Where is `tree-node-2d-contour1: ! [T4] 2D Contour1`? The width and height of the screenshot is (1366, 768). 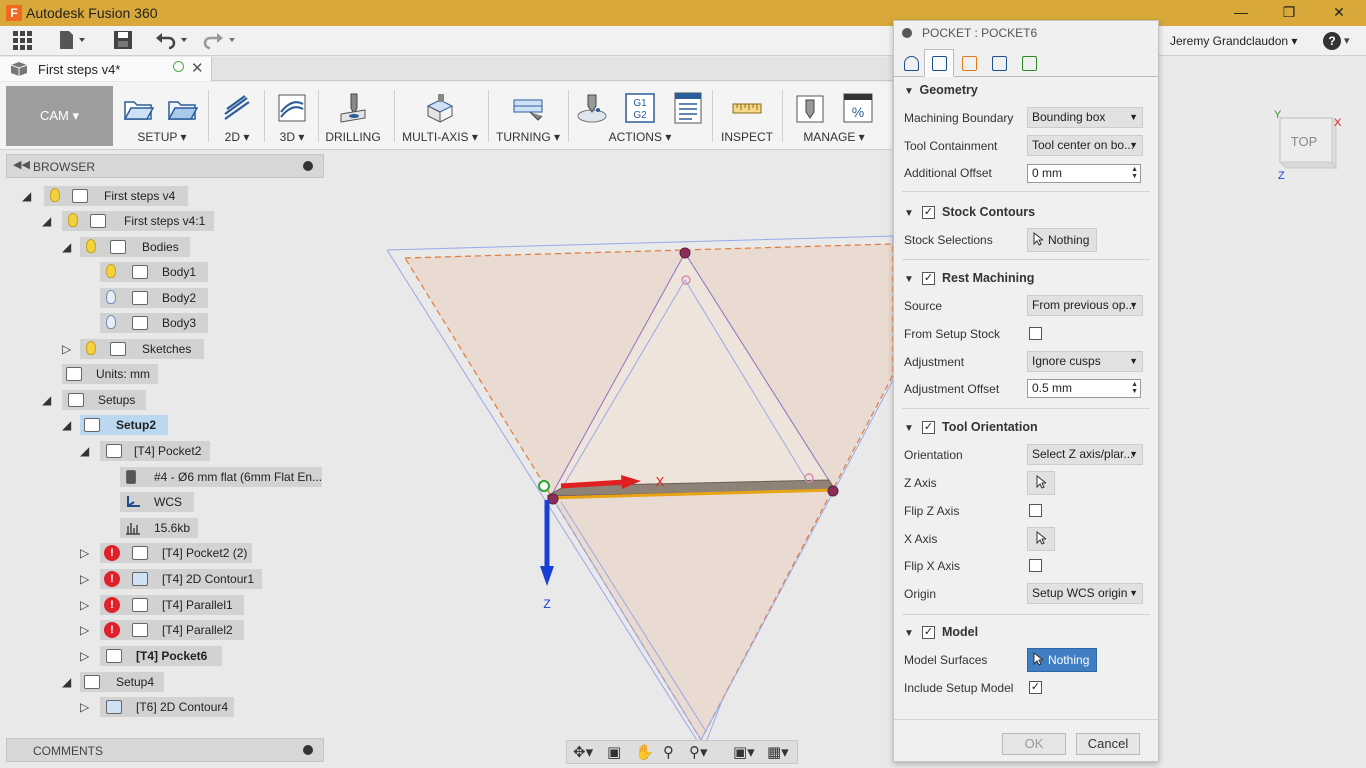 tree-node-2d-contour1: ! [T4] 2D Contour1 is located at coordinates (181, 579).